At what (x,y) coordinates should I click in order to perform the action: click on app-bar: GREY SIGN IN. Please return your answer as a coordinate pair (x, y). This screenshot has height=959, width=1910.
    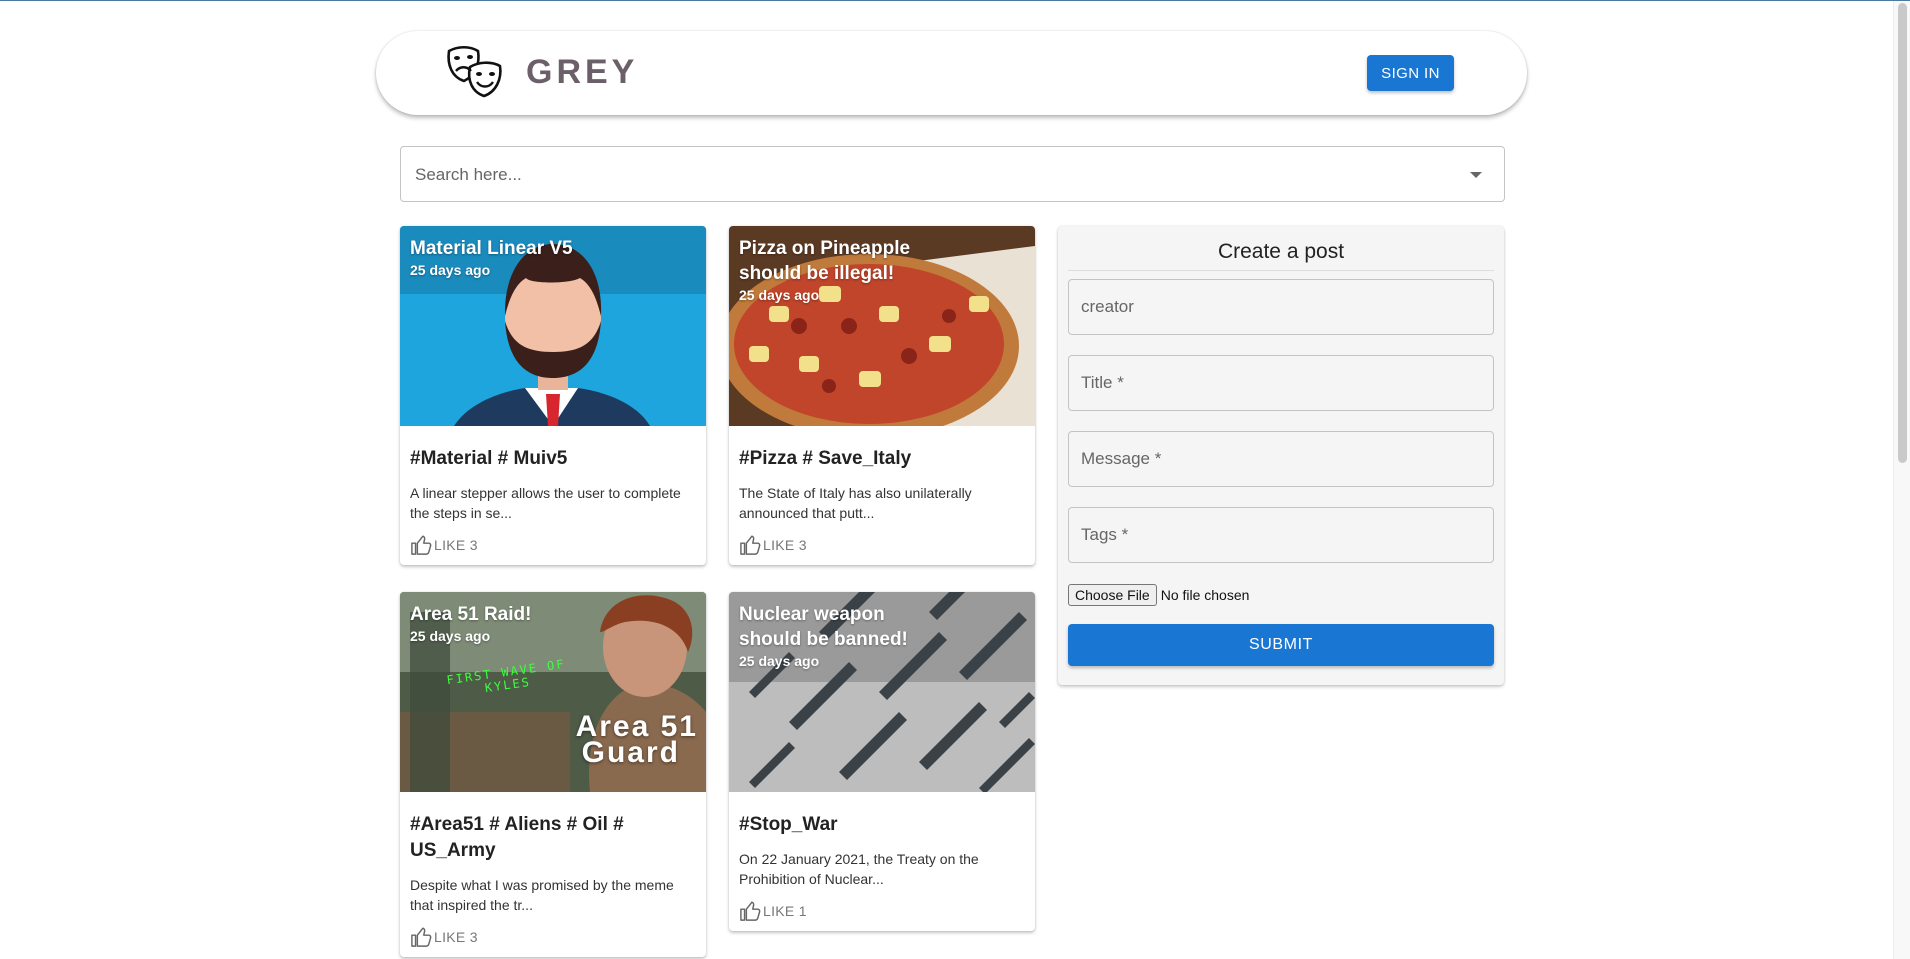
    Looking at the image, I should click on (951, 73).